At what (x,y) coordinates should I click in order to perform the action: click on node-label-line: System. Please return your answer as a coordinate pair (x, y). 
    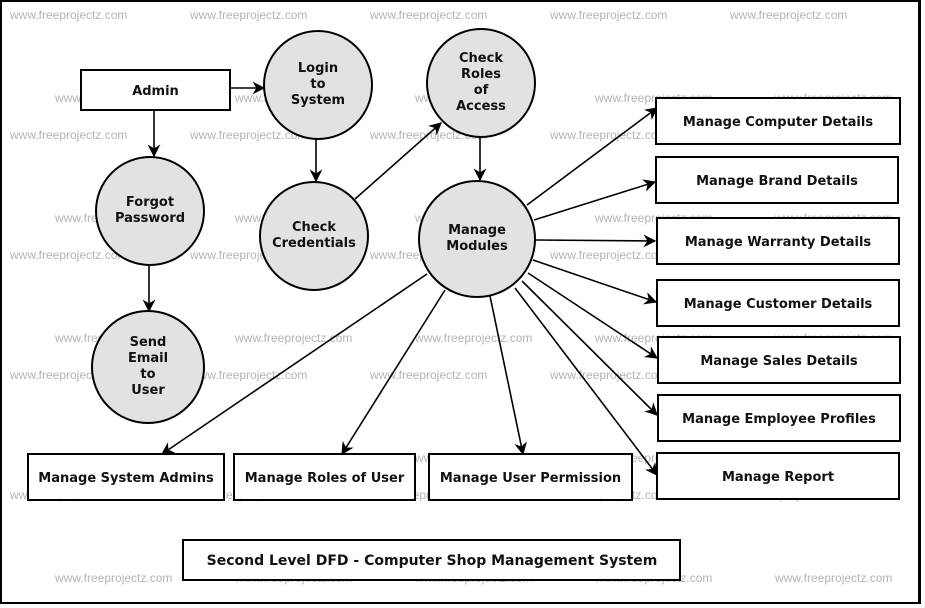
    Looking at the image, I should click on (318, 100).